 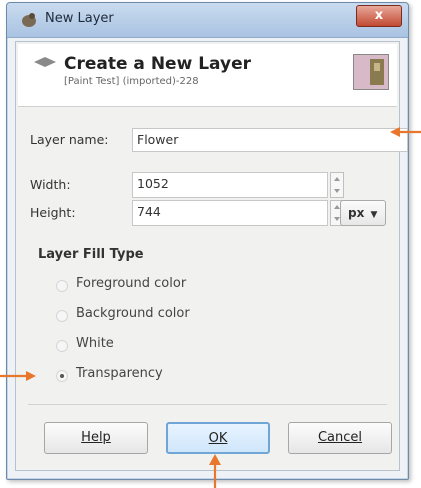 I want to click on radio-label-background: Background color, so click(x=133, y=313).